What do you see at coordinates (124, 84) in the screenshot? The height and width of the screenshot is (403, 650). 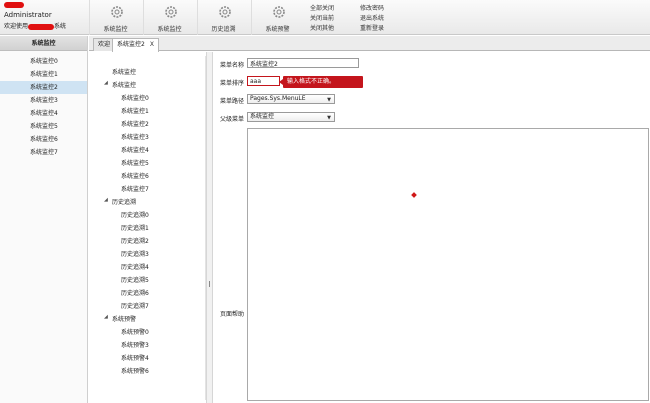 I see `tree-group-monitor: 系统监控` at bounding box center [124, 84].